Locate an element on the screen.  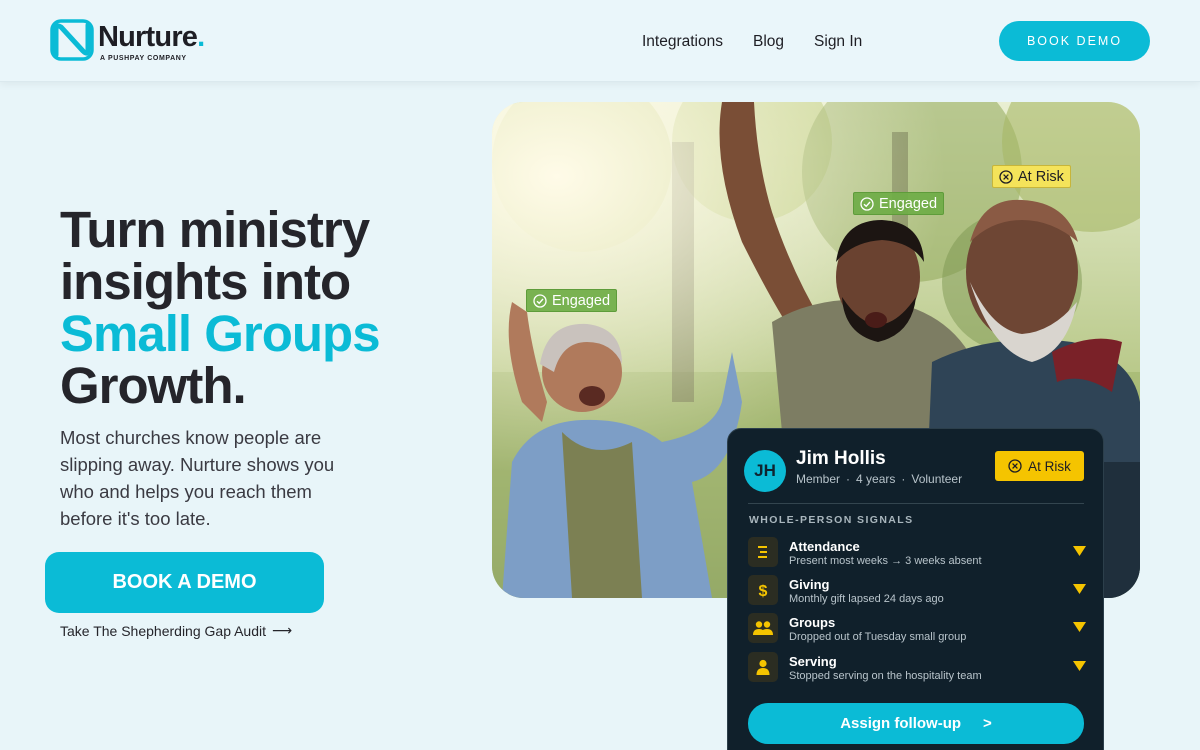
engaged-tag-middle-label: Engaged is located at coordinates (908, 203).